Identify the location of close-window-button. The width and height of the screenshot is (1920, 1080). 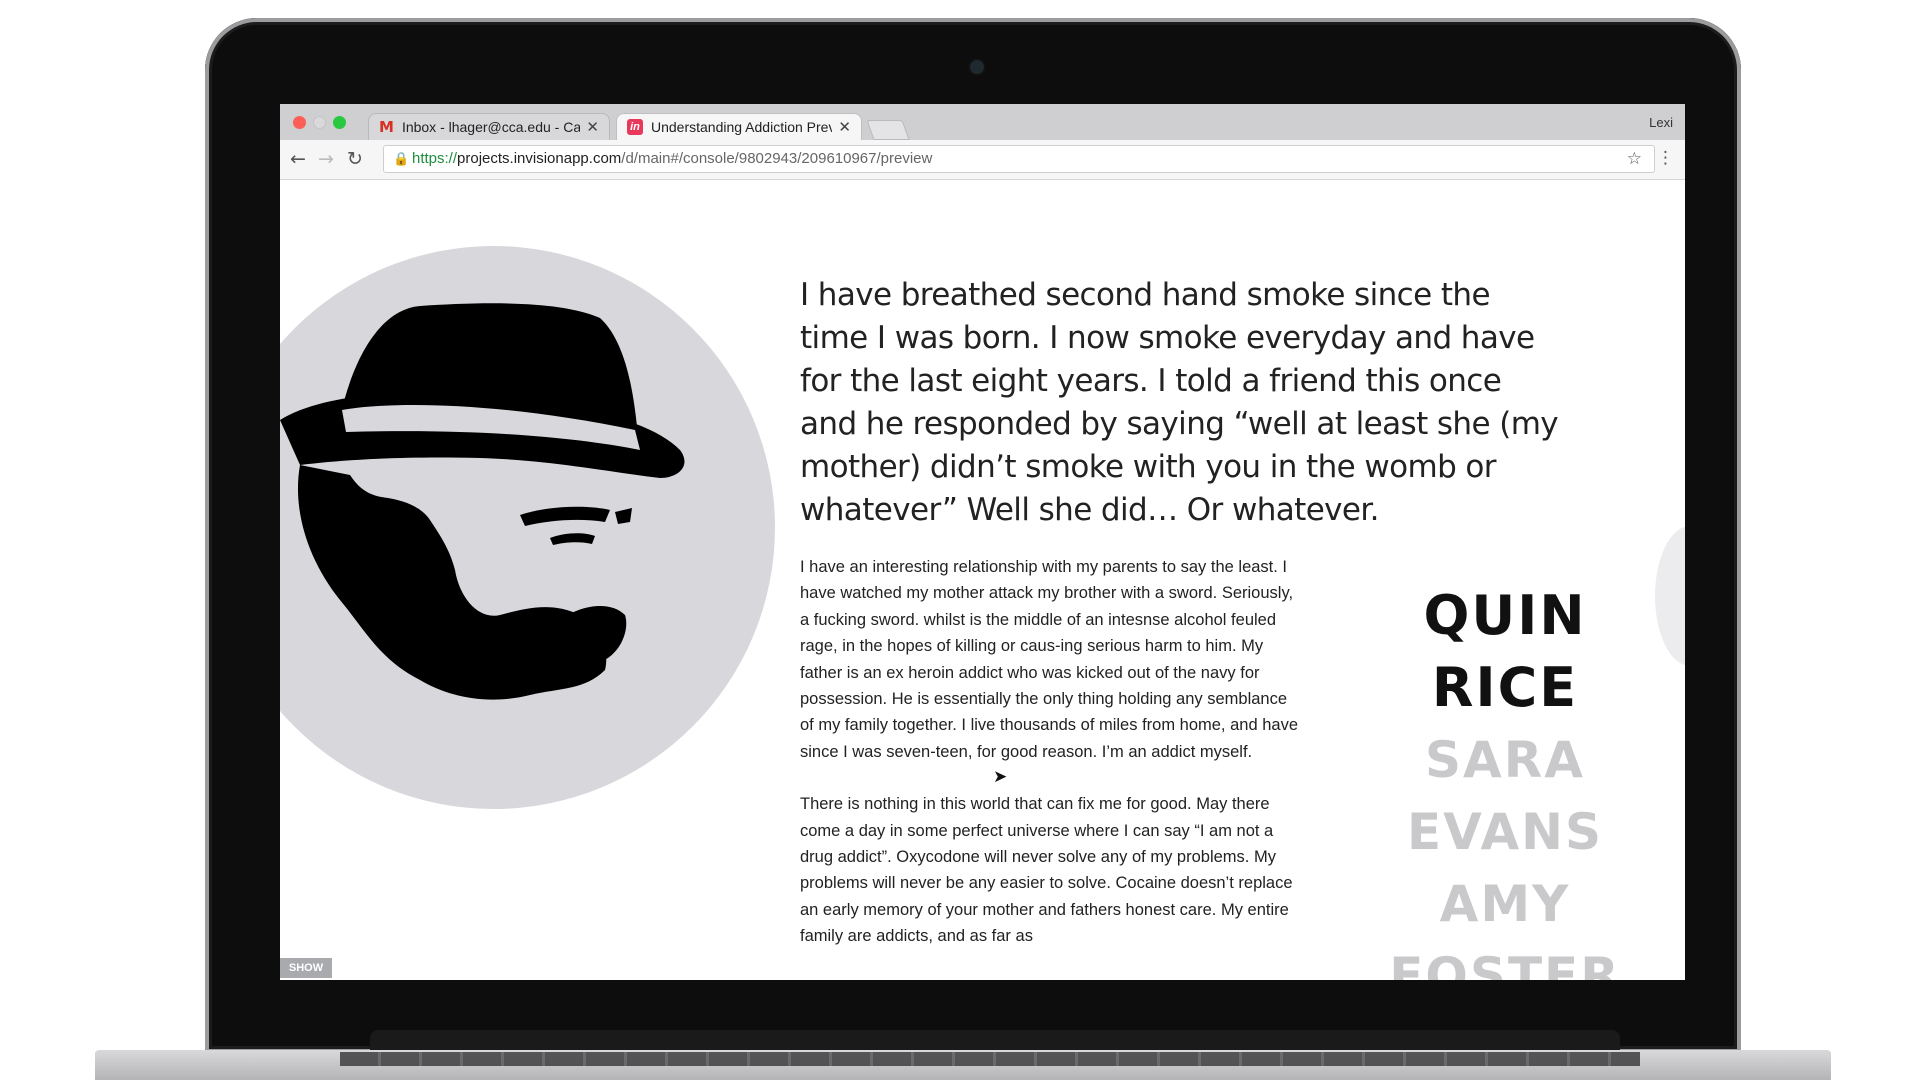
(299, 122).